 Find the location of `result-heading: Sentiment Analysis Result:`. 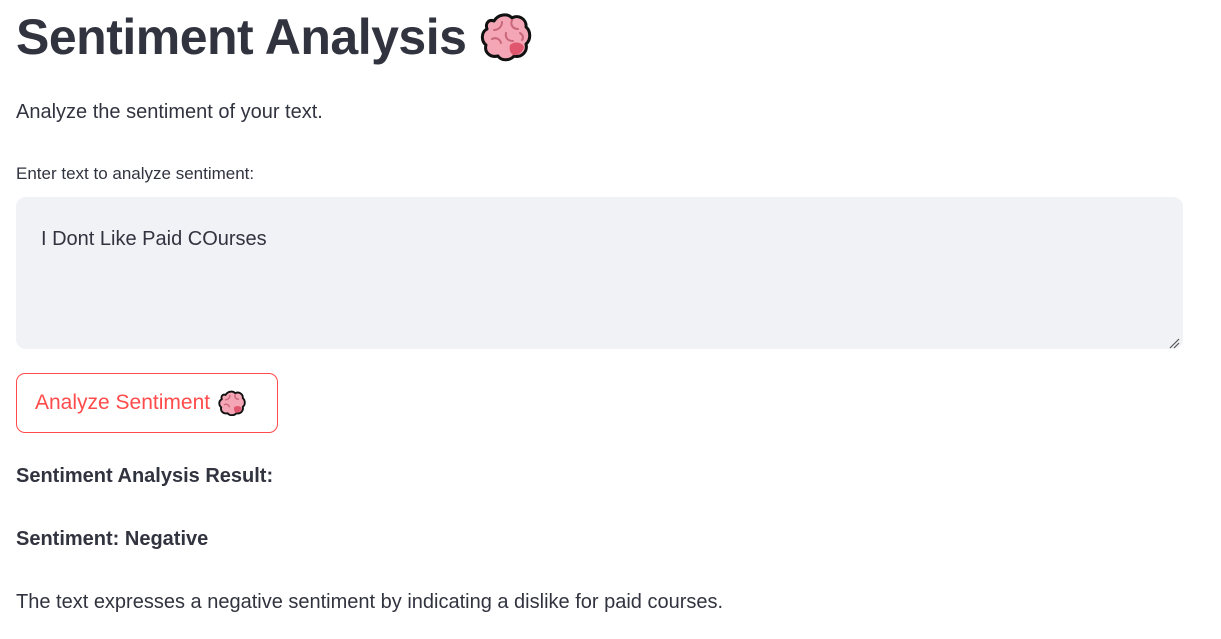

result-heading: Sentiment Analysis Result: is located at coordinates (145, 476).